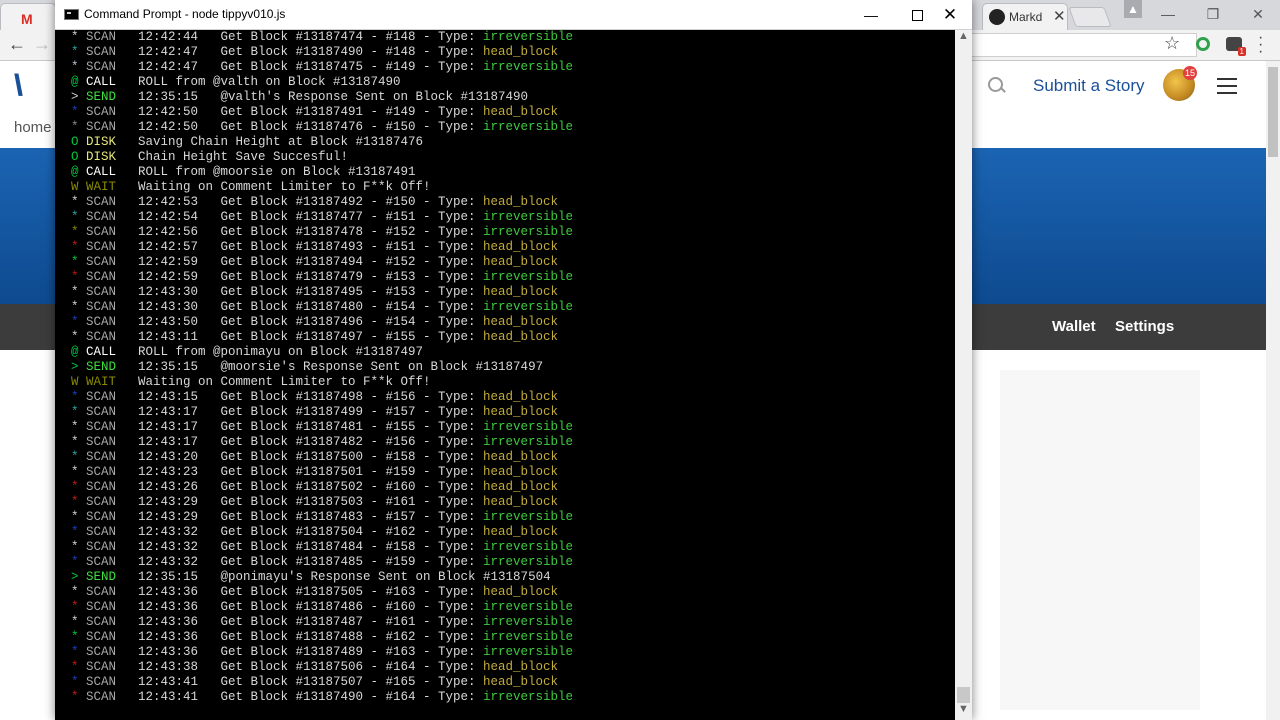 The height and width of the screenshot is (720, 1280). I want to click on nav-settings-link: Settings, so click(1144, 326).